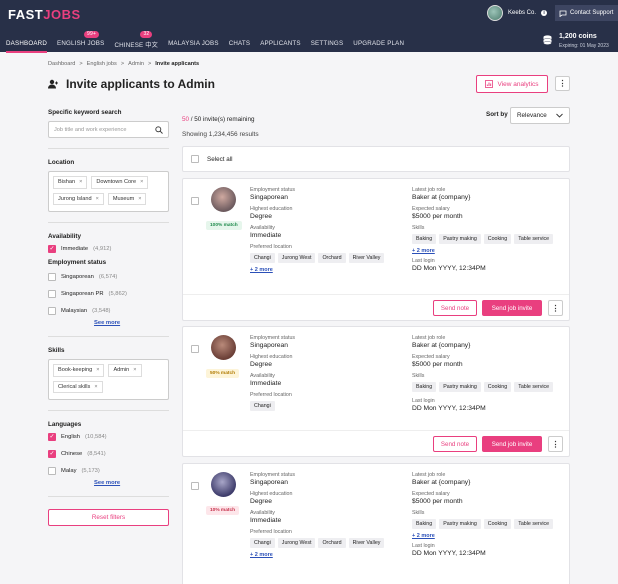 The height and width of the screenshot is (584, 618). I want to click on languages-see-more-link: See more, so click(131, 483).